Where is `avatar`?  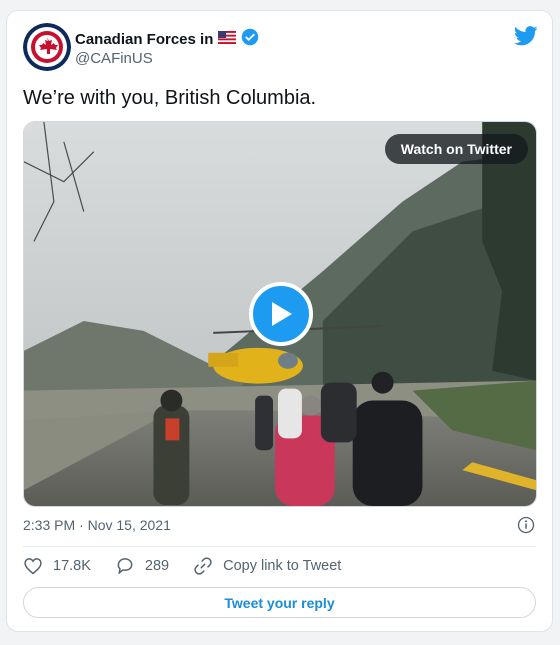
avatar is located at coordinates (47, 47).